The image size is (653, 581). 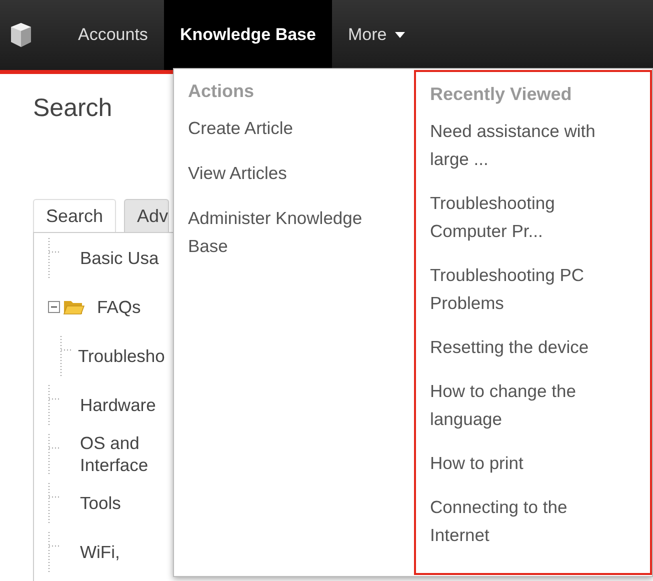 I want to click on nav-tab: Accounts, so click(x=113, y=35).